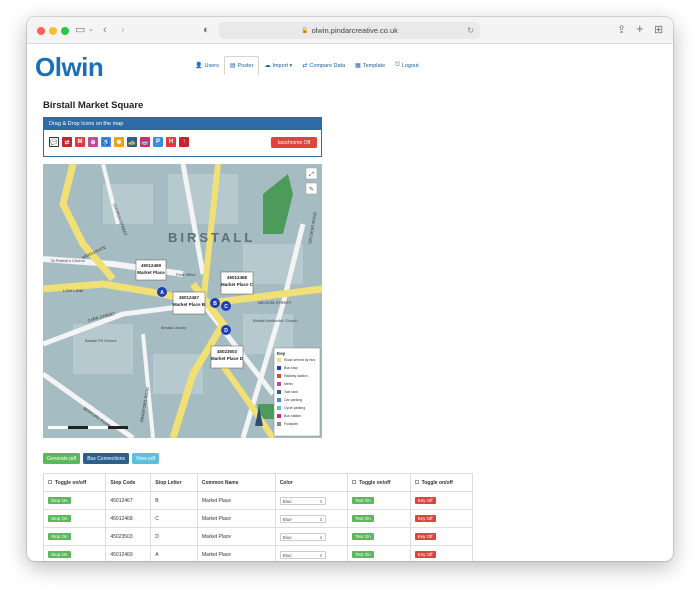 The width and height of the screenshot is (700, 596). What do you see at coordinates (184, 142) in the screenshot?
I see `arrow-up-icon: ↑` at bounding box center [184, 142].